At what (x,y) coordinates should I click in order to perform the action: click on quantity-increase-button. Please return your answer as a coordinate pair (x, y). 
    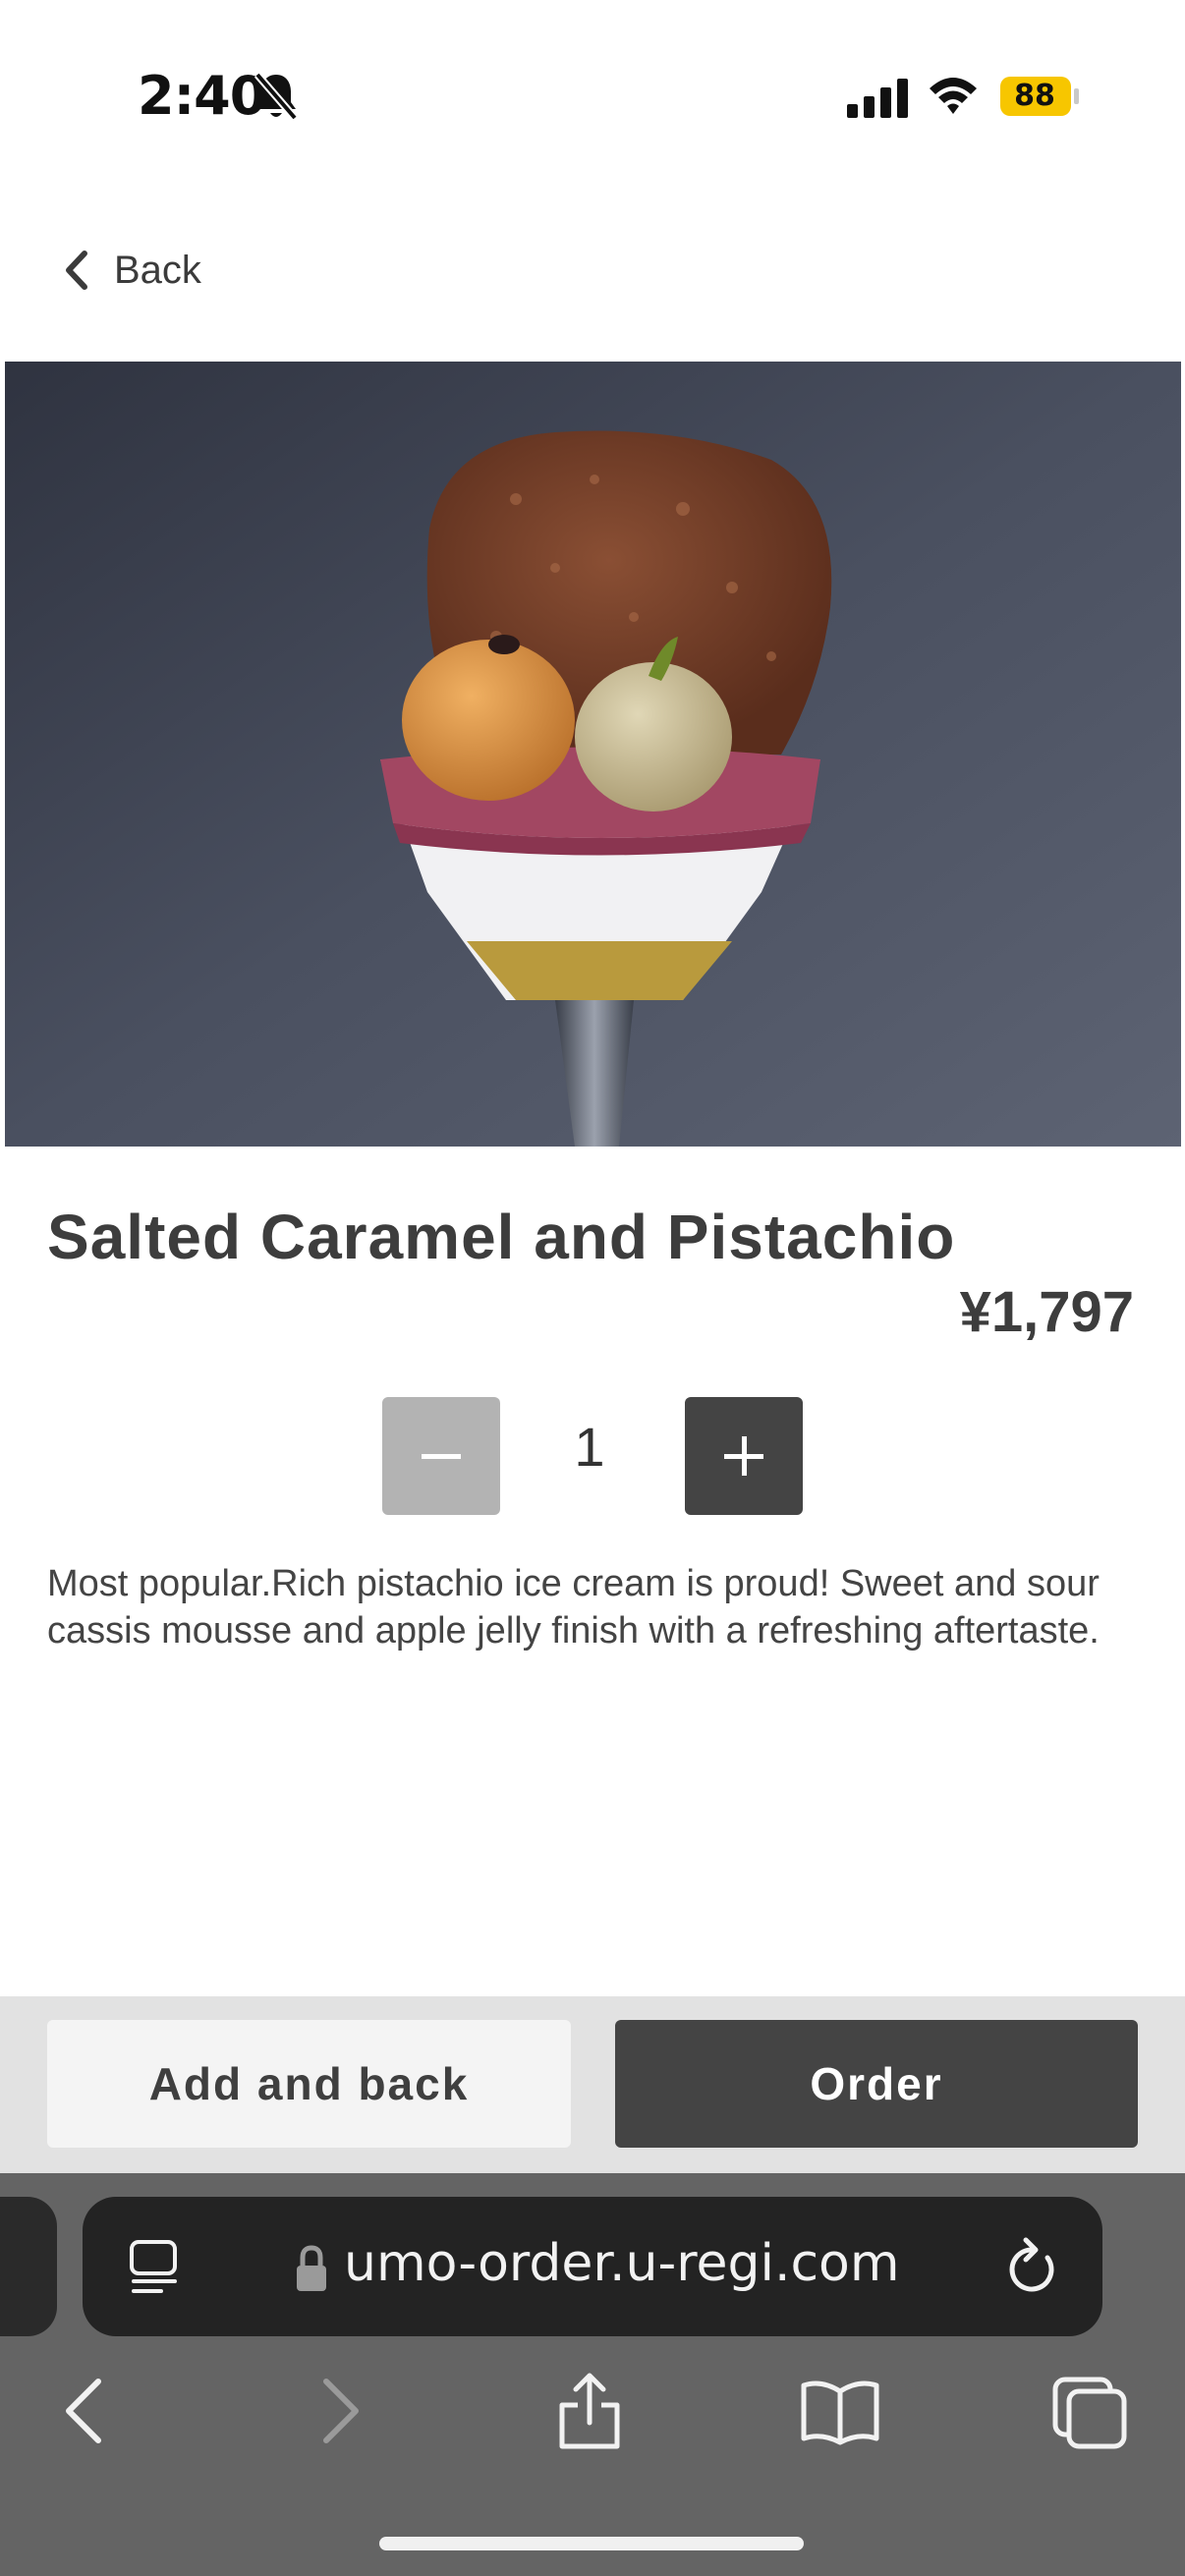
    Looking at the image, I should click on (744, 1456).